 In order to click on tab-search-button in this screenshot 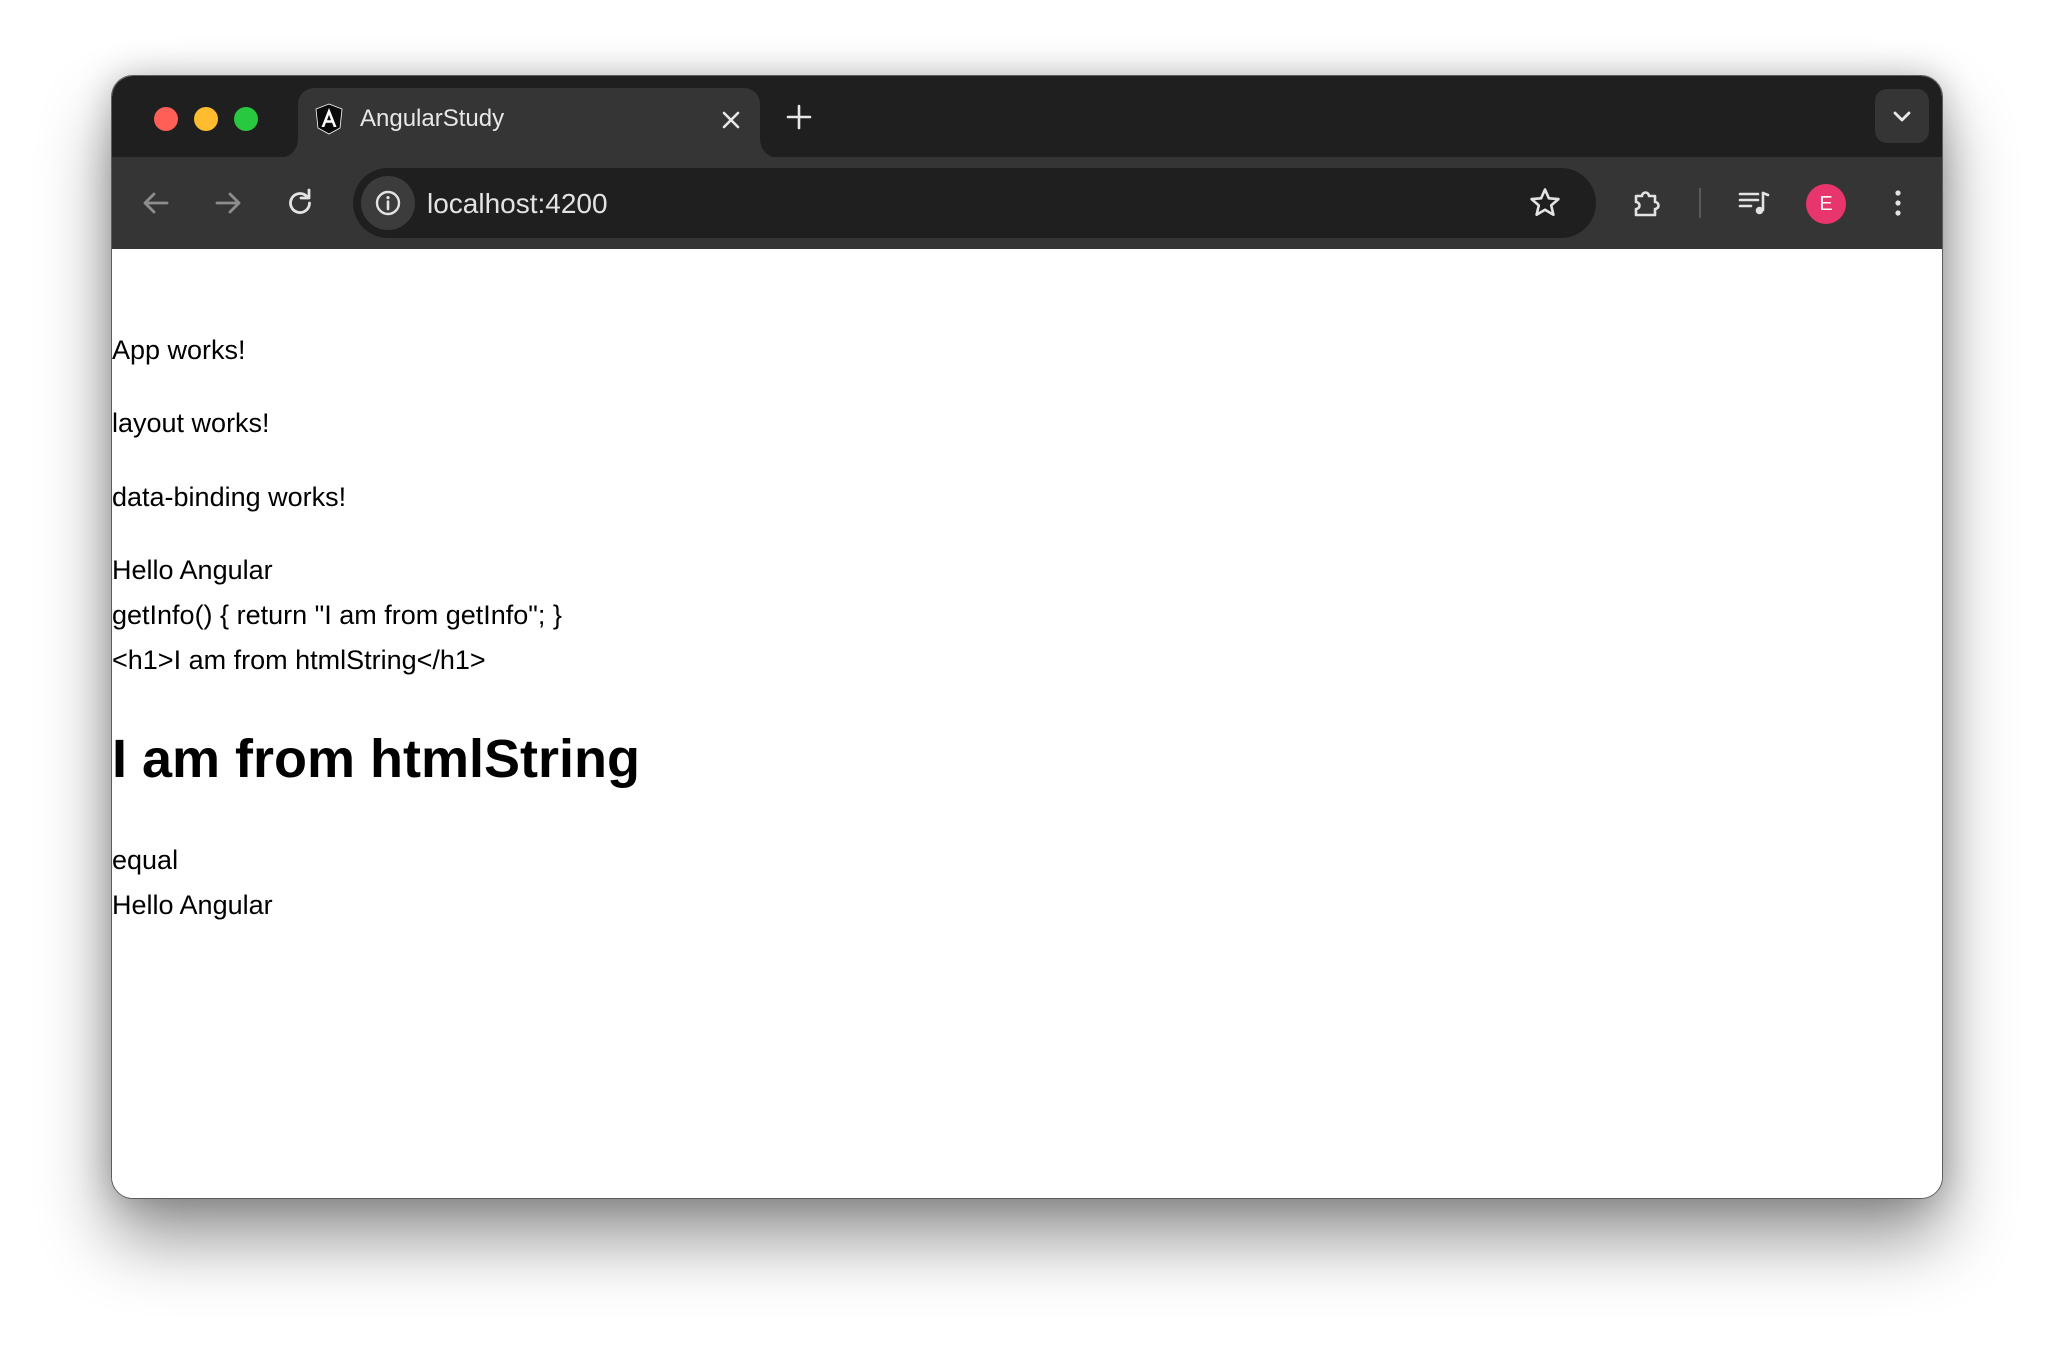, I will do `click(1902, 116)`.